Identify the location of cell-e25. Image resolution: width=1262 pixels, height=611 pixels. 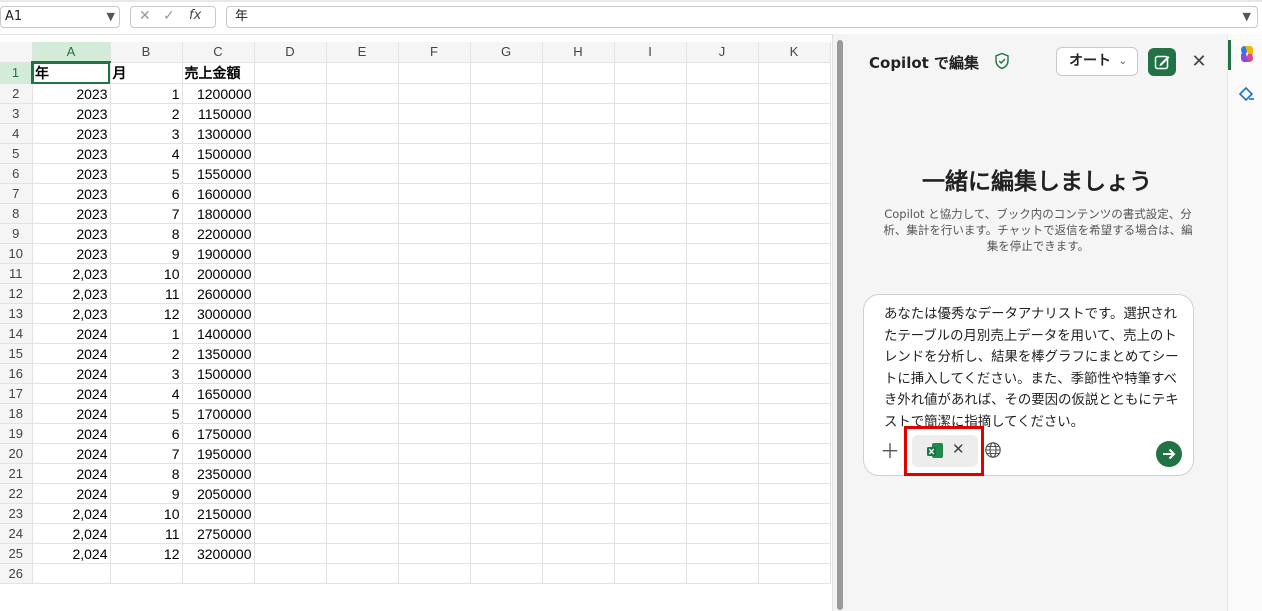
(362, 553).